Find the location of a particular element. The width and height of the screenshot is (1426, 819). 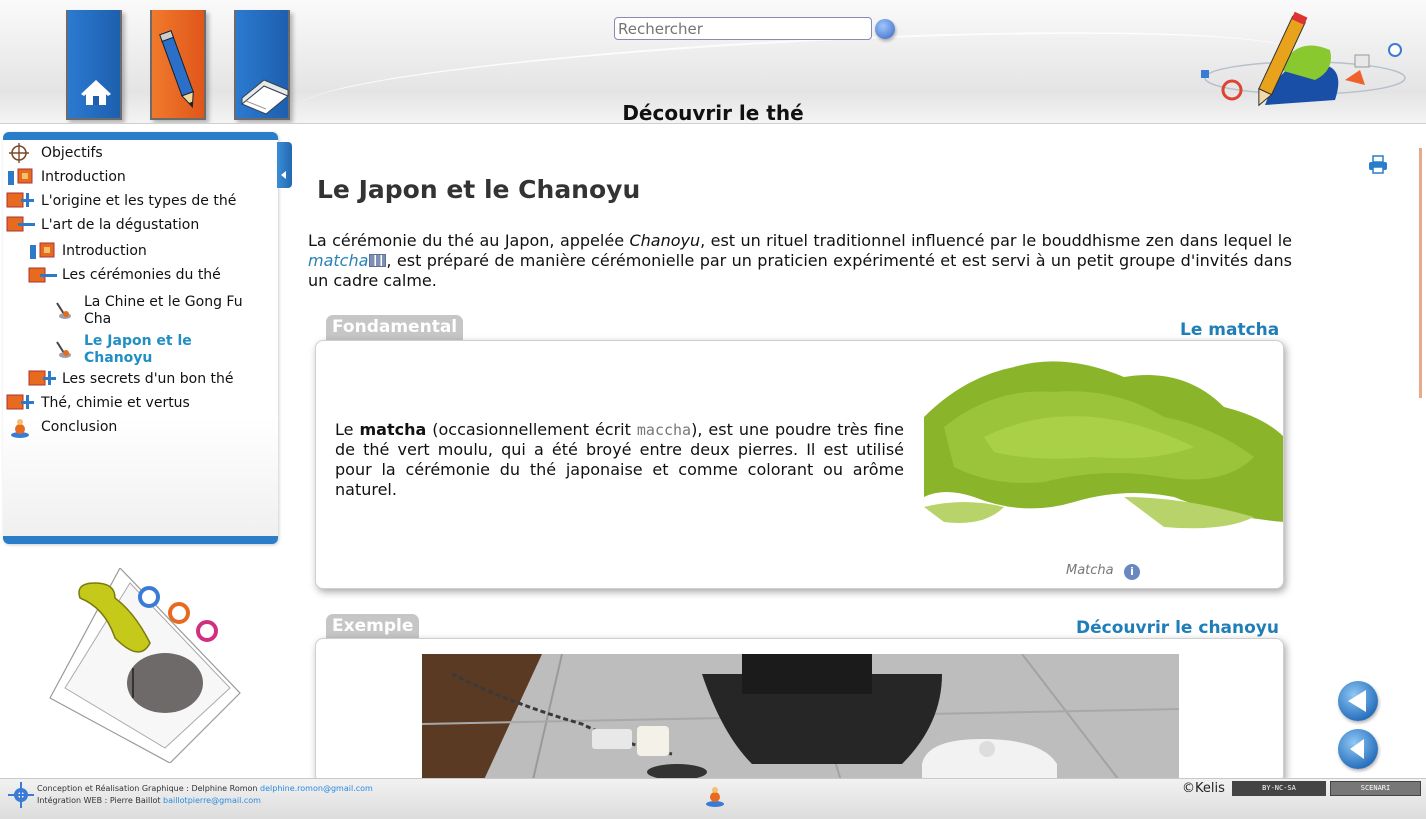

target-icon is located at coordinates (19, 153).